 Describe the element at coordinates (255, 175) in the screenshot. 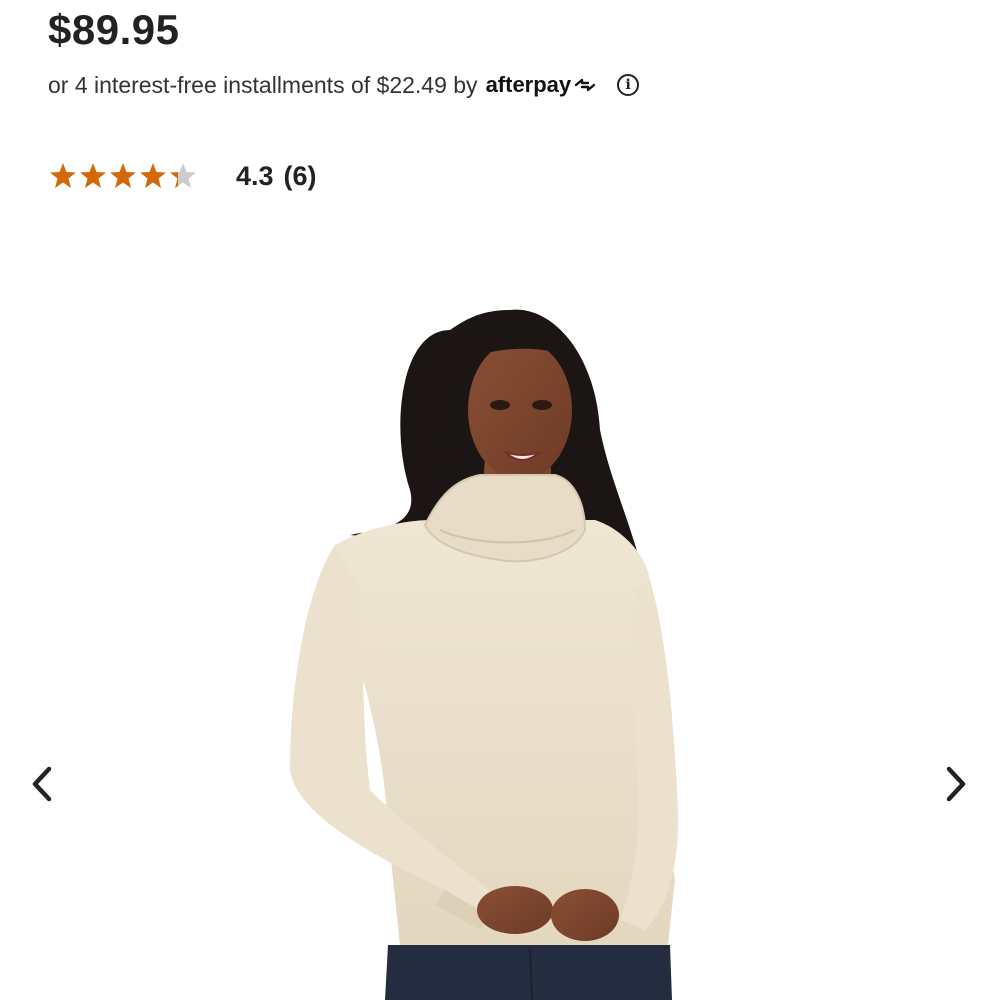

I see `rating-value: 4.3` at that location.